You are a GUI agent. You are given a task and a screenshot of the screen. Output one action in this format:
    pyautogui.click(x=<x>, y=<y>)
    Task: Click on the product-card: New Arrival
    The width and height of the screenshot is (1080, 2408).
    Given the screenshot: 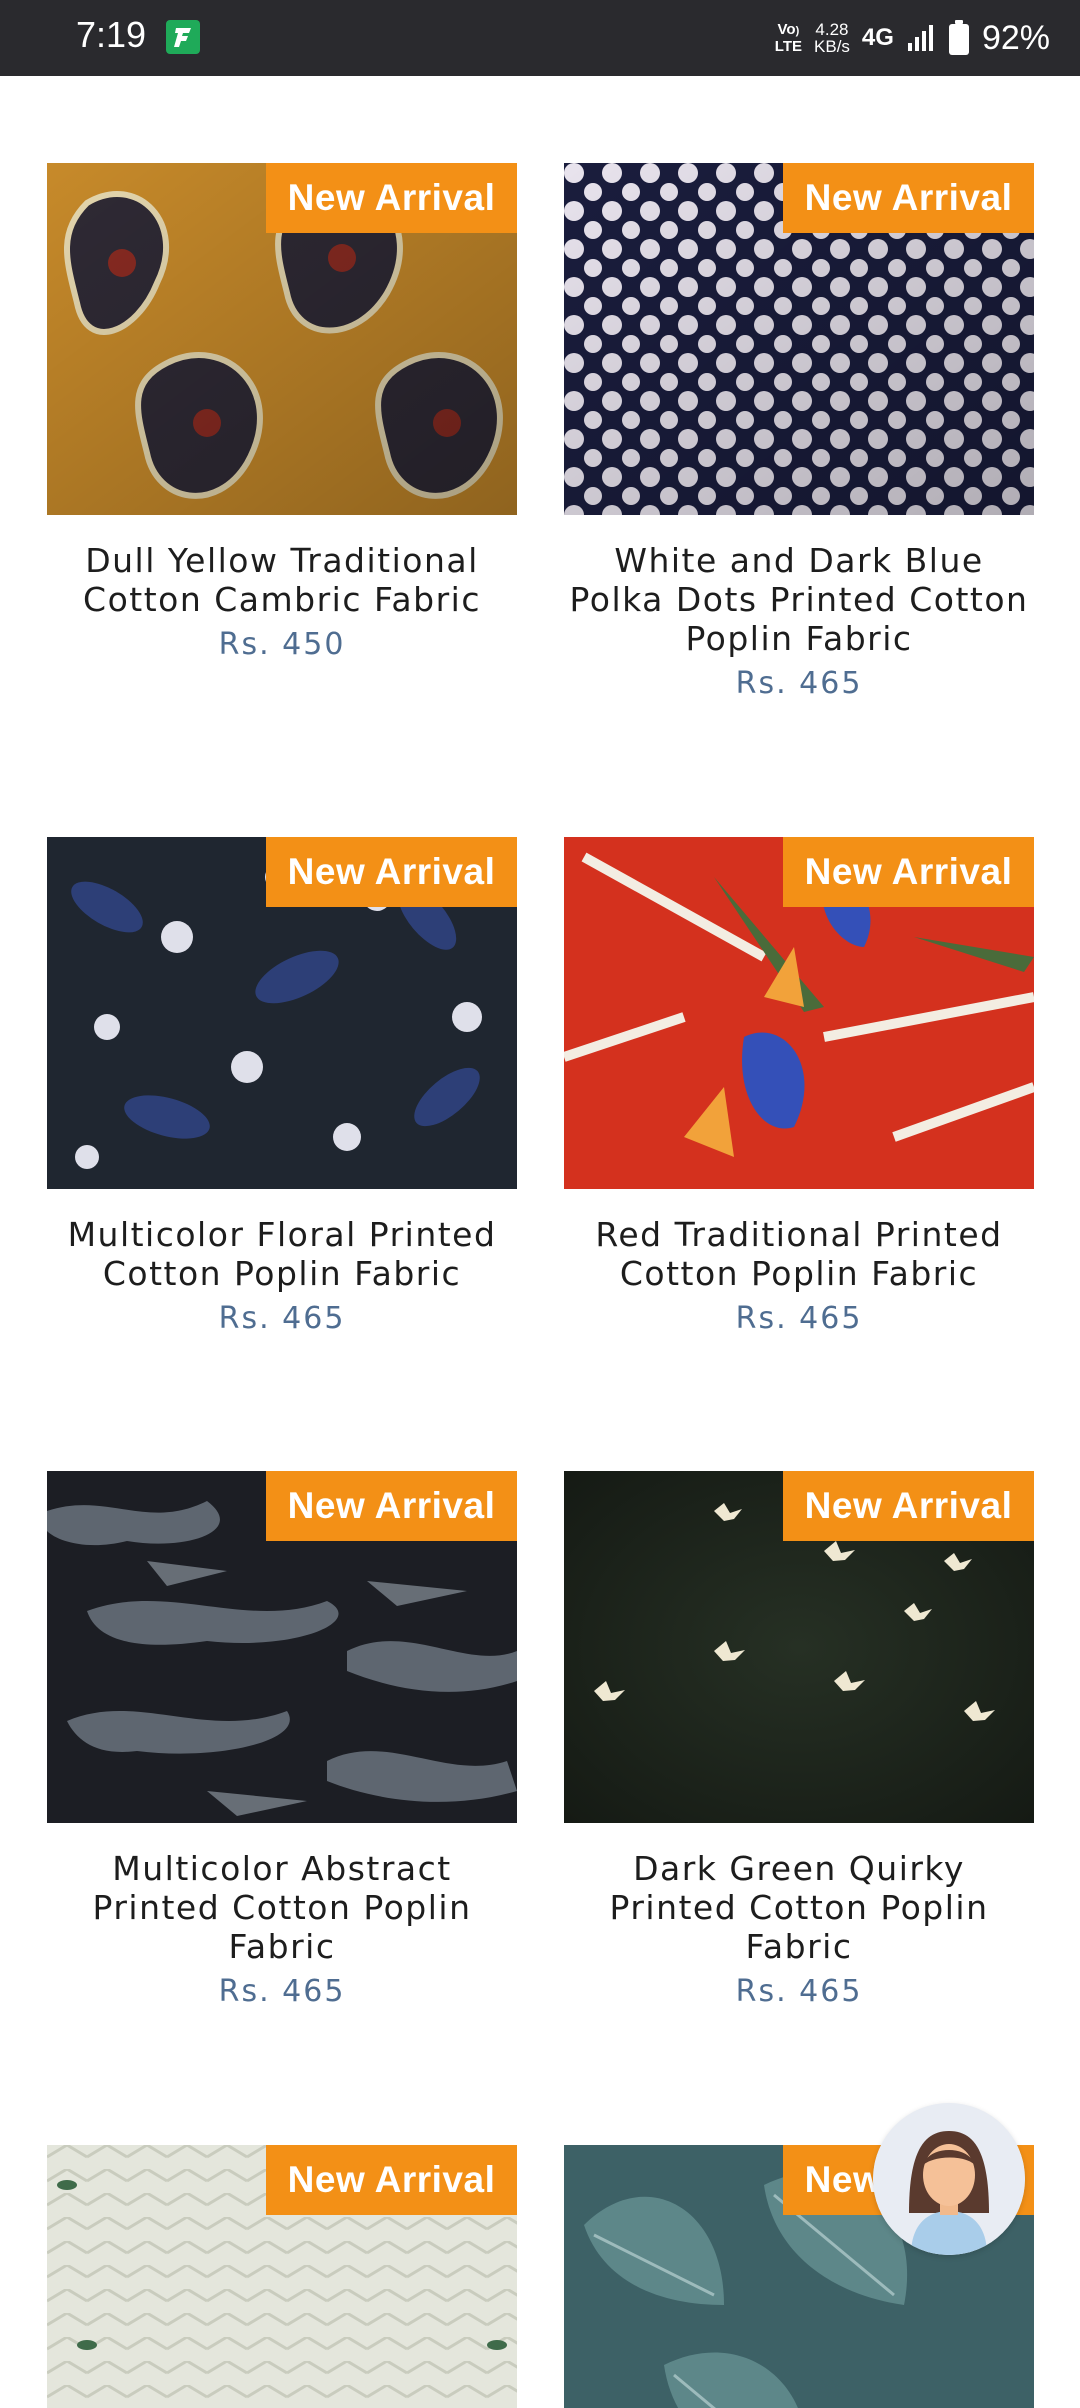 What is the action you would take?
    pyautogui.click(x=282, y=2276)
    